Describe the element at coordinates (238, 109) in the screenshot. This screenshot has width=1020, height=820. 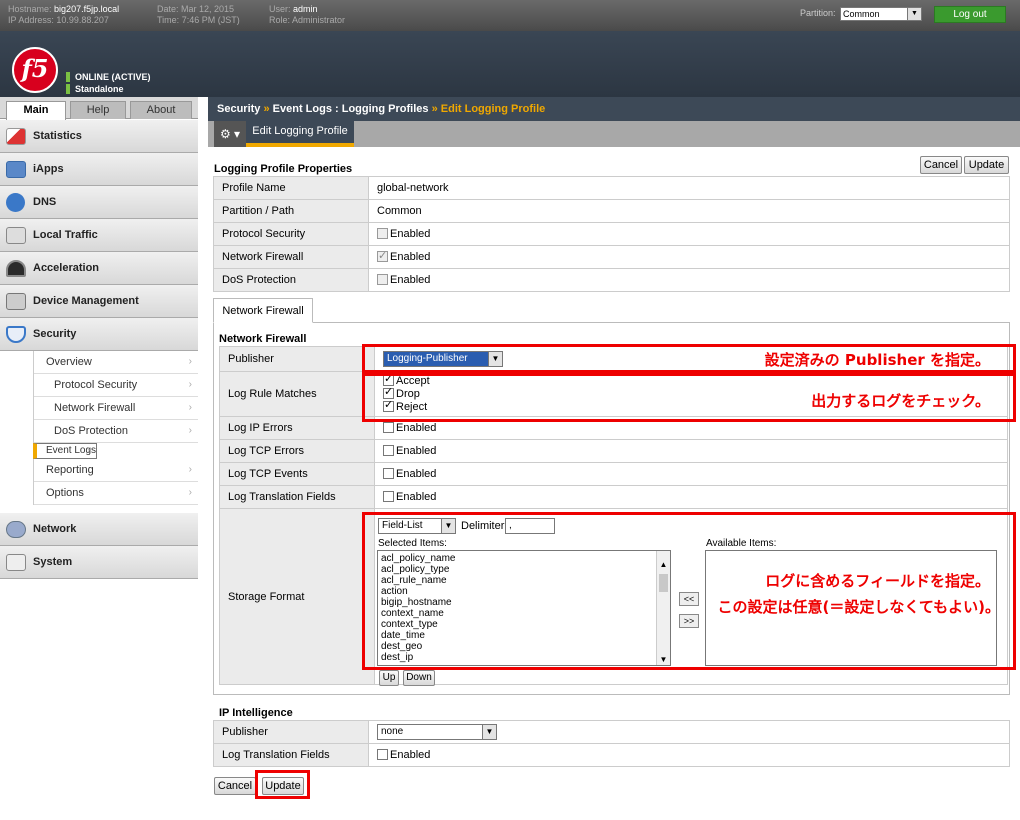
I see `breadcrumb-security: Security` at that location.